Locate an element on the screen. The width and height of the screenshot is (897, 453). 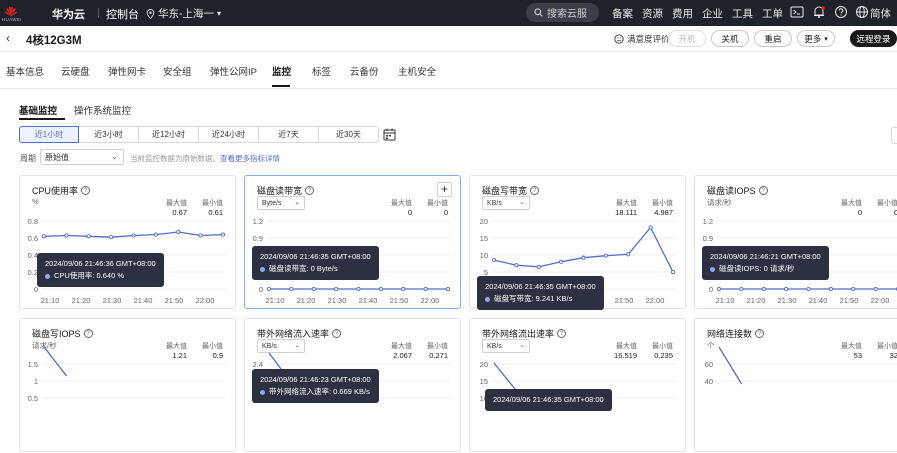
nav-beian: 备案 is located at coordinates (622, 13).